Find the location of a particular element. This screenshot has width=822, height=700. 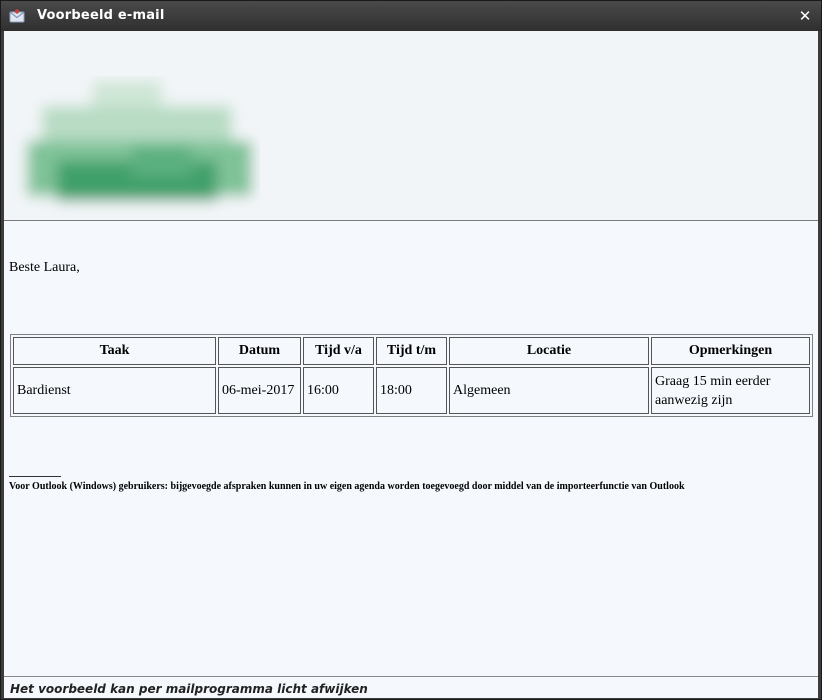

table-cell: Algemeen is located at coordinates (549, 390).